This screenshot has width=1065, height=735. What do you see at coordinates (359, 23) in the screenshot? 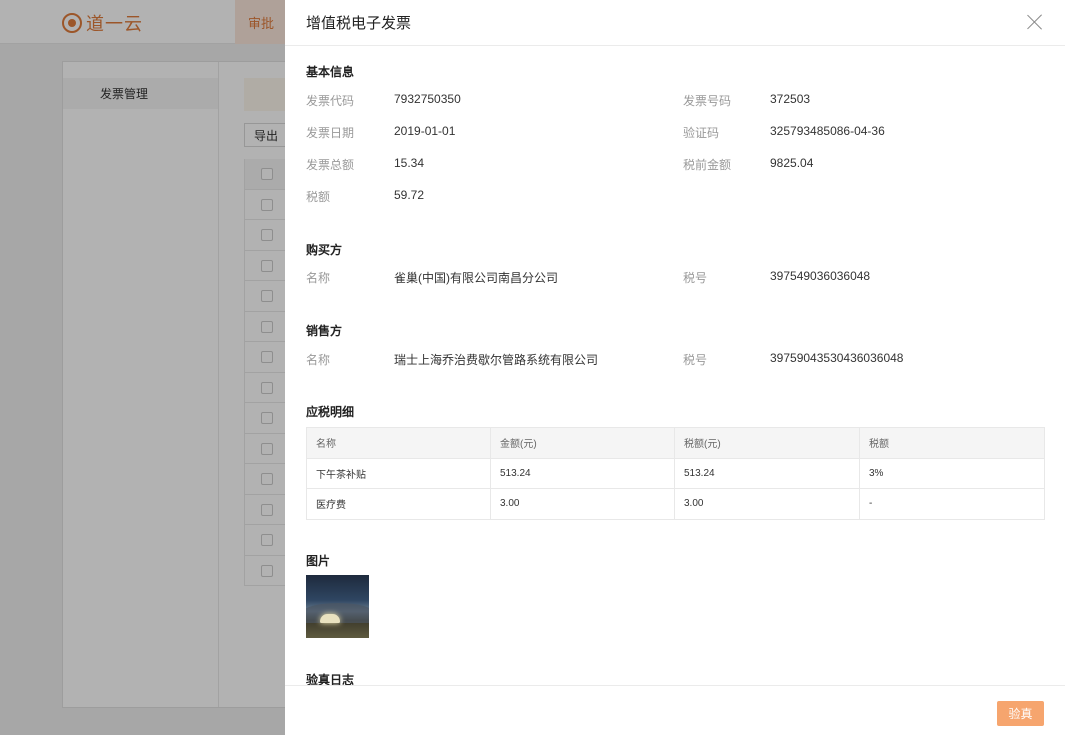
I see `drawer-title: 增值税电子发票` at bounding box center [359, 23].